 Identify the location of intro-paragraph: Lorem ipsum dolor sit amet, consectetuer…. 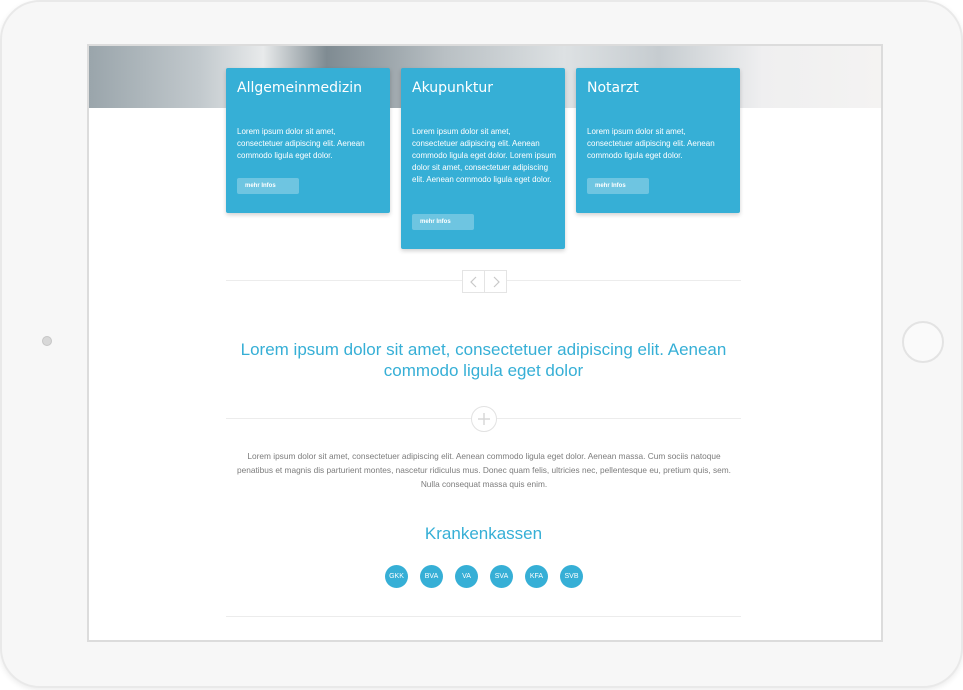
(484, 470).